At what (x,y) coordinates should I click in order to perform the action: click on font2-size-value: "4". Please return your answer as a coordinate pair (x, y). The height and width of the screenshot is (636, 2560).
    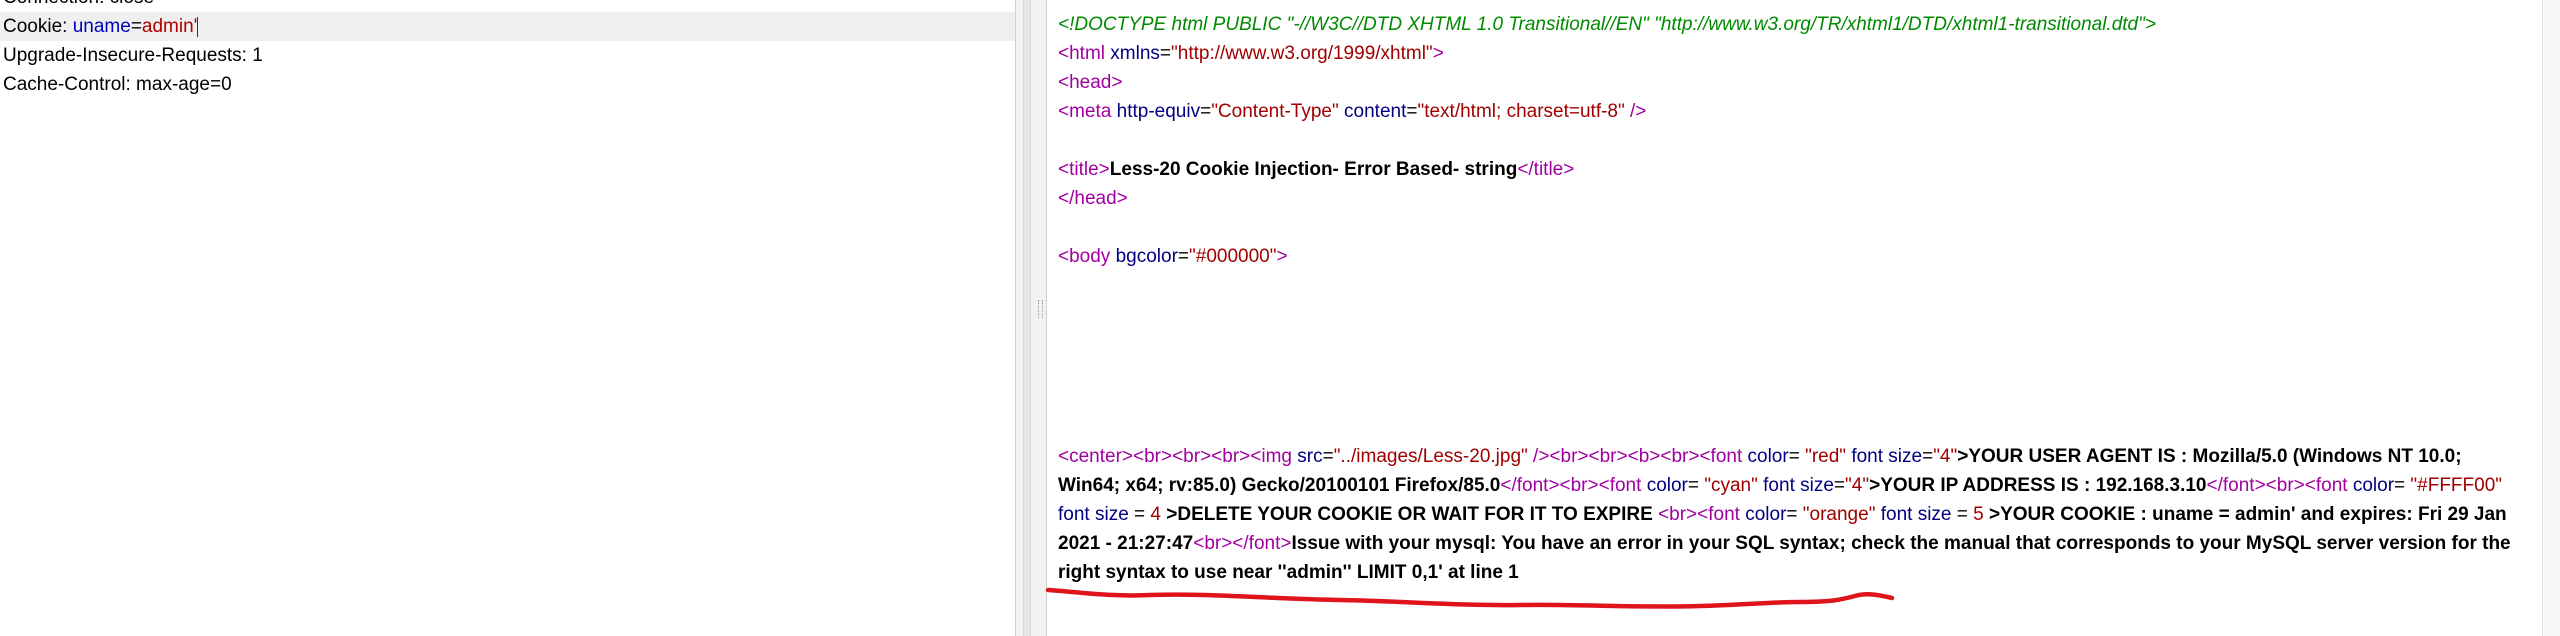
    Looking at the image, I should click on (1857, 485).